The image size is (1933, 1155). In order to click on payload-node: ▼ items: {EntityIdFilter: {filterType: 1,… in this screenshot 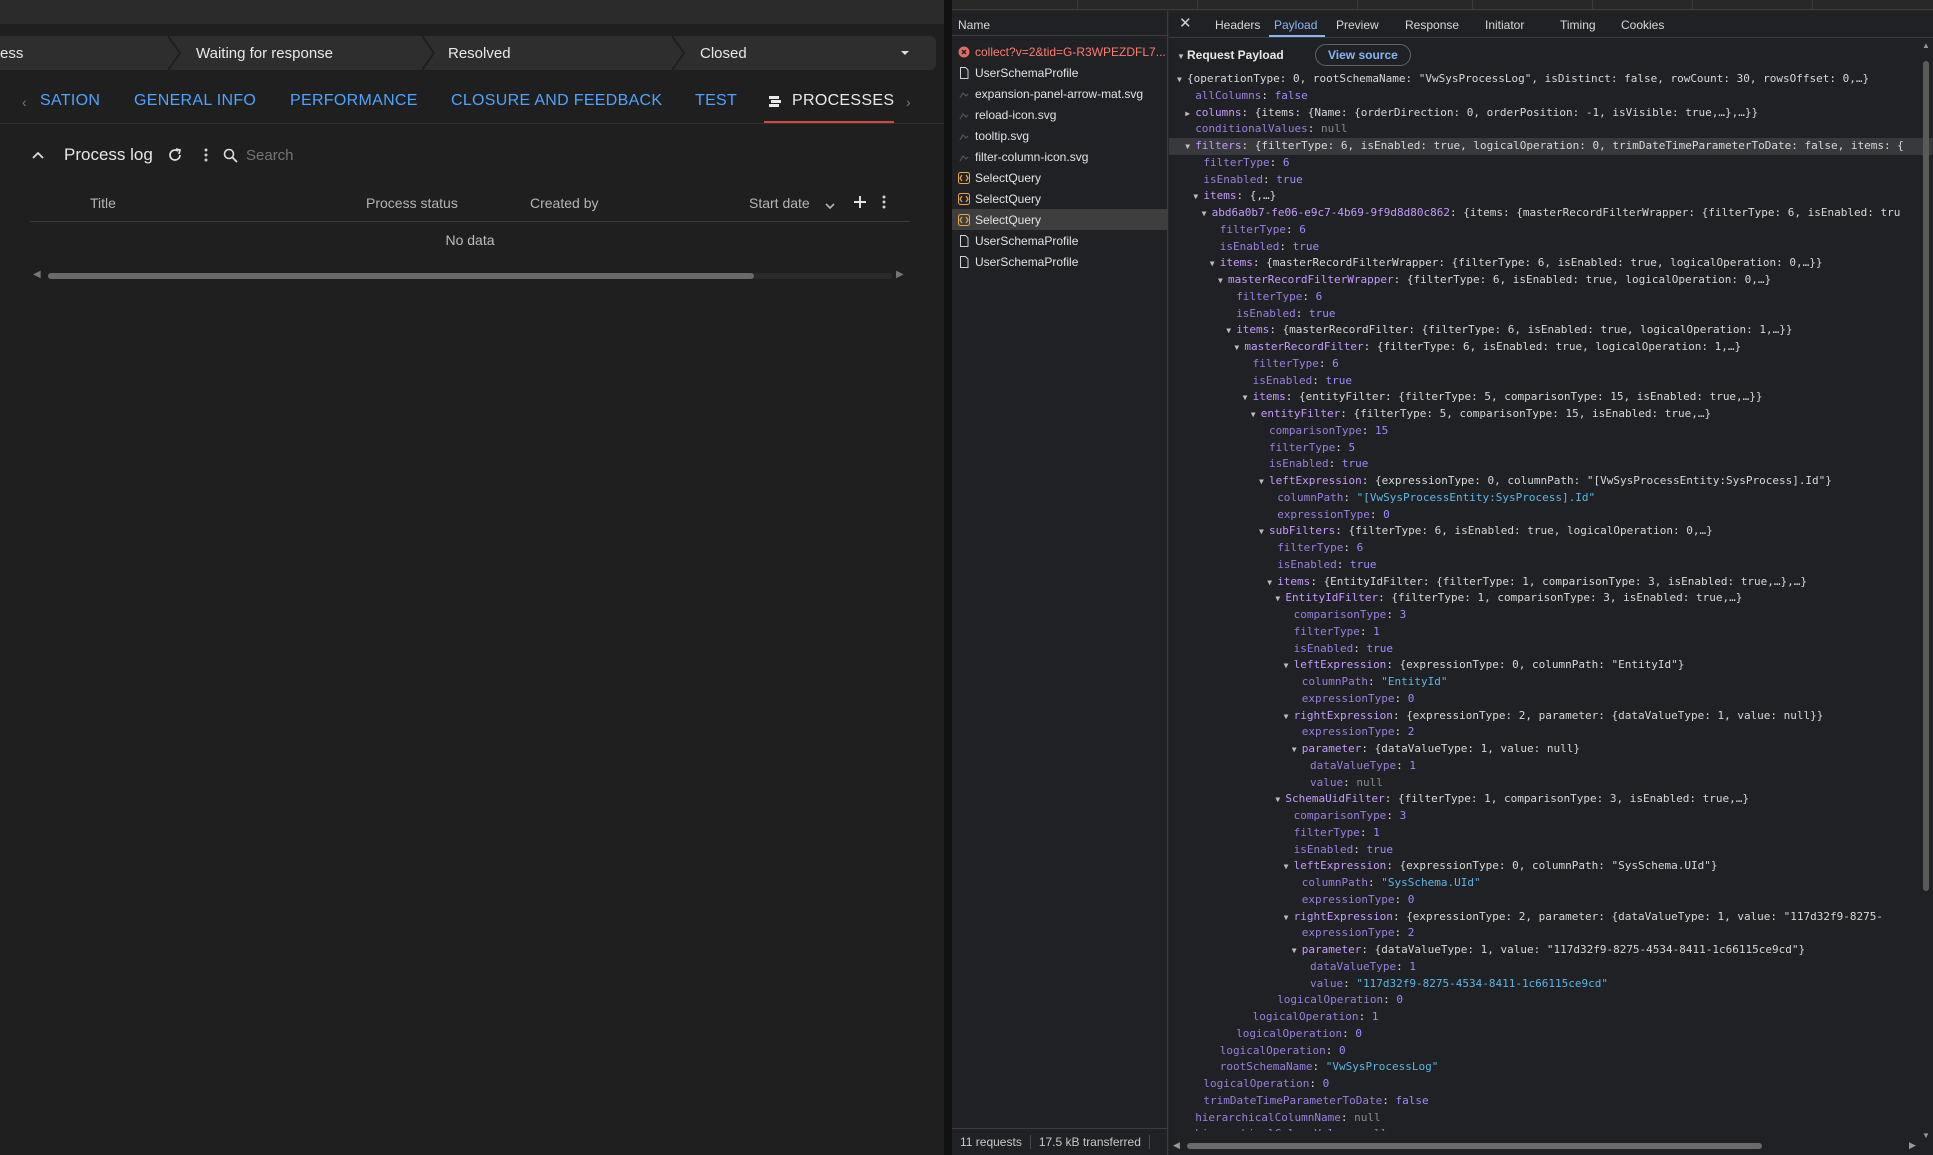, I will do `click(1551, 582)`.